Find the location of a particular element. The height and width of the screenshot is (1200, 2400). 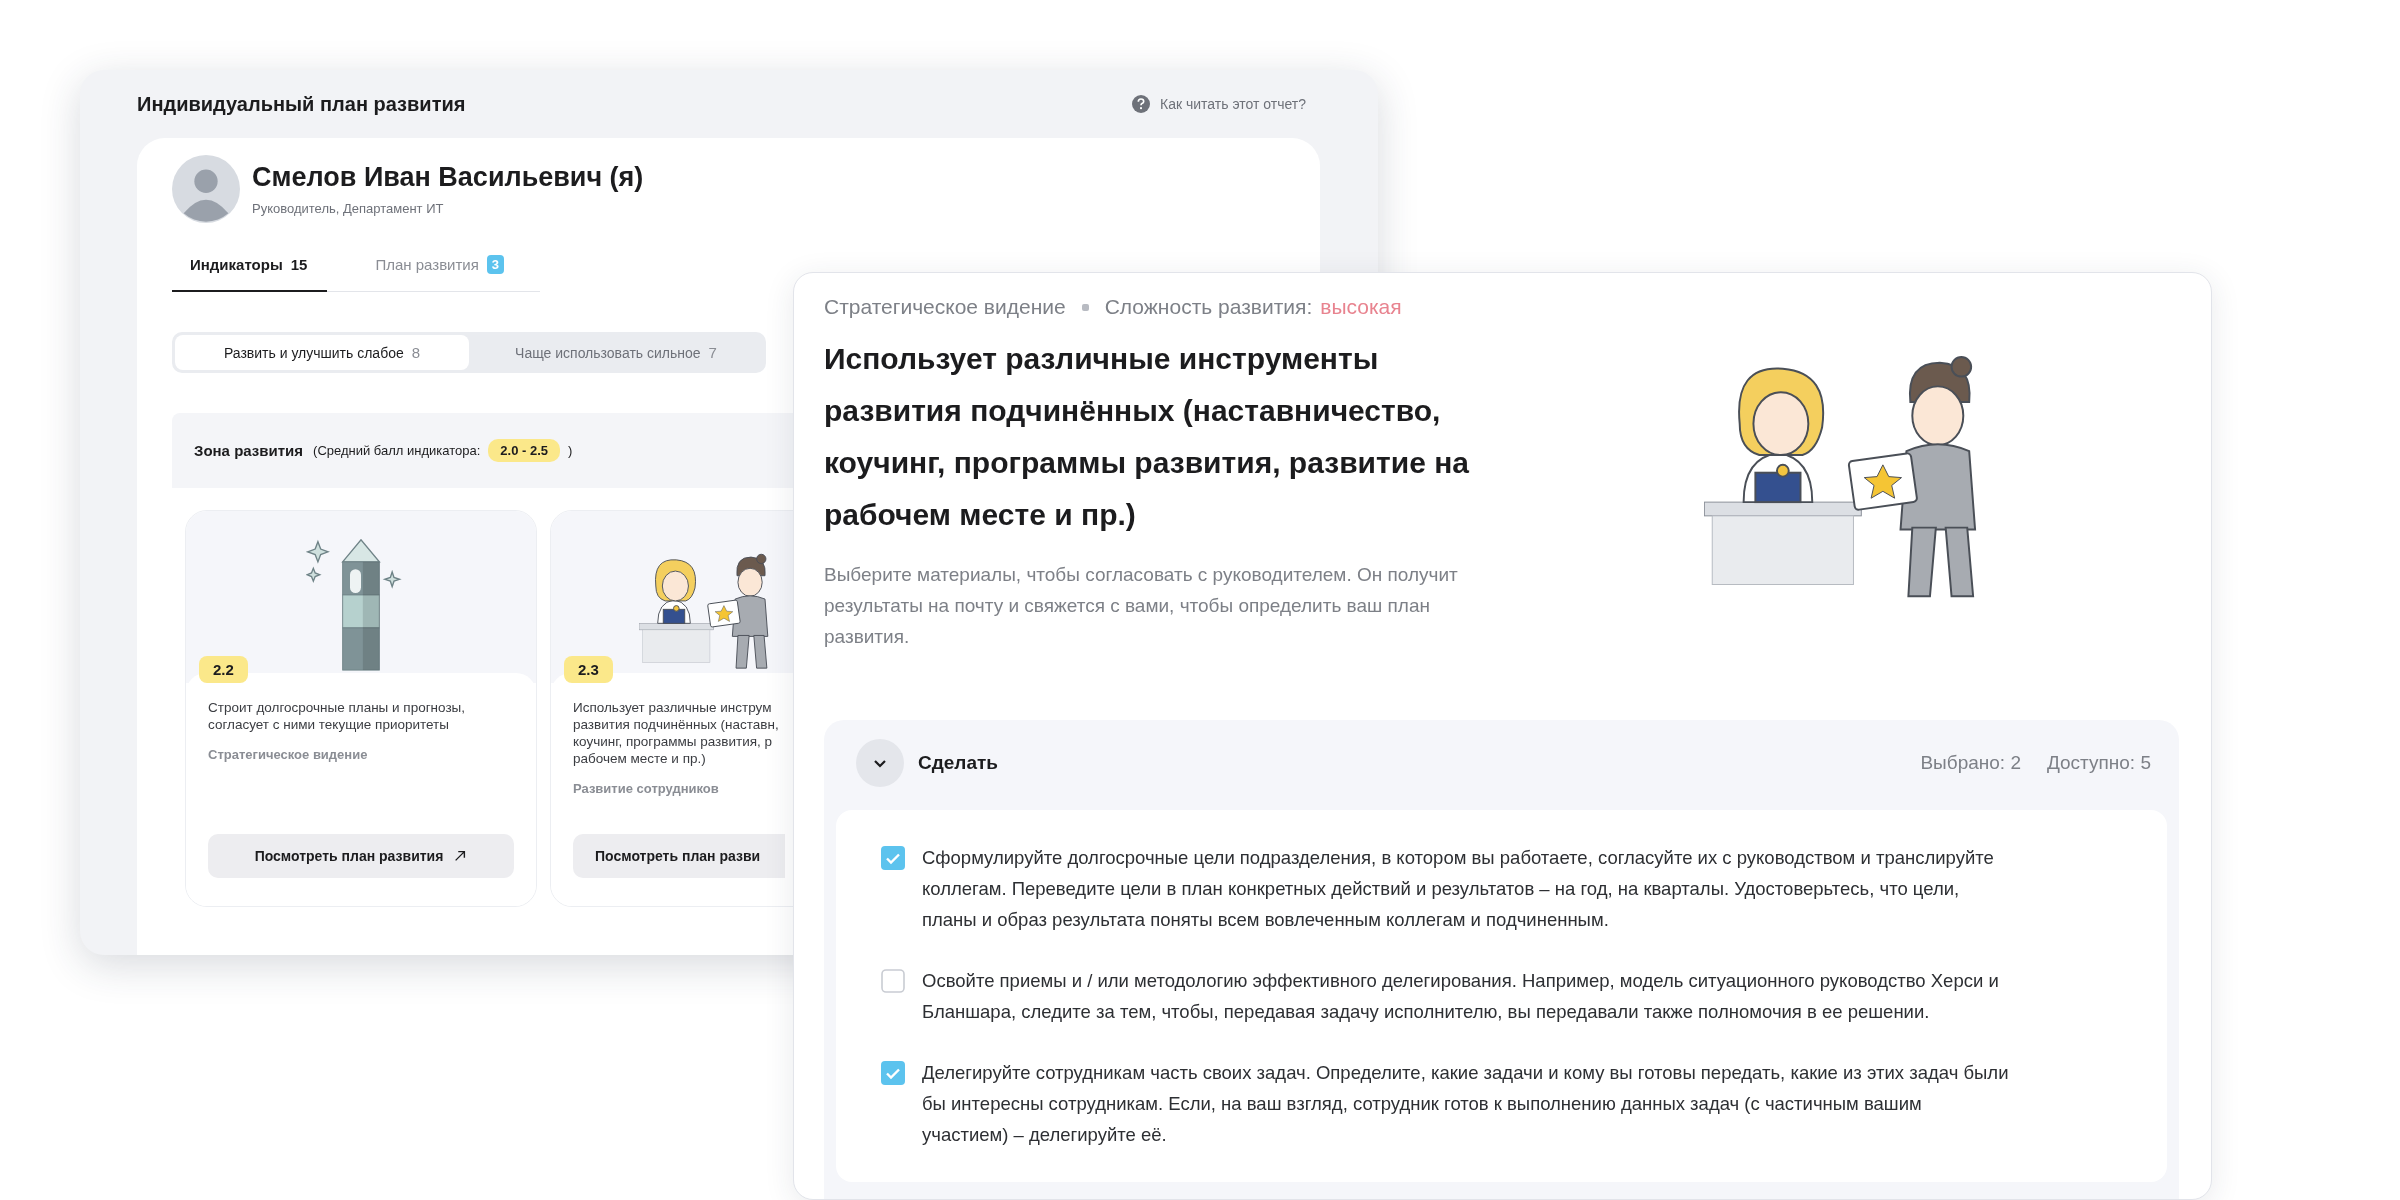

count-badge: 3 is located at coordinates (495, 264).